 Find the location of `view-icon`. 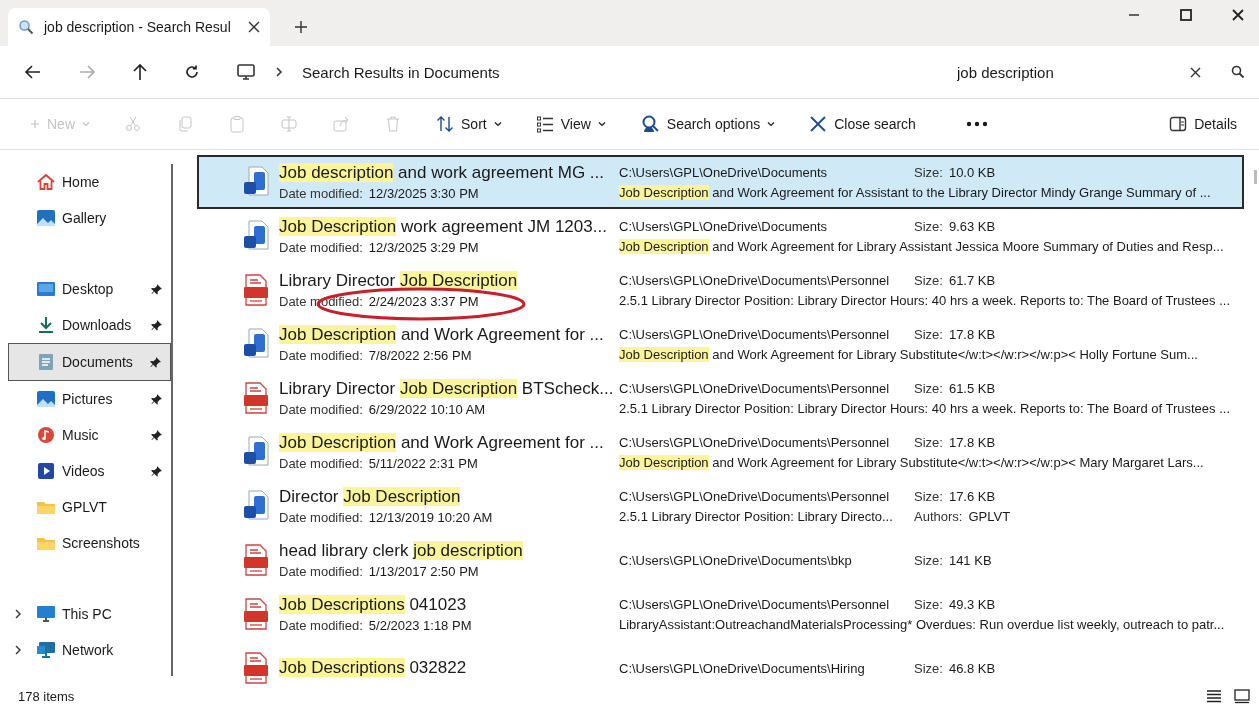

view-icon is located at coordinates (544, 124).